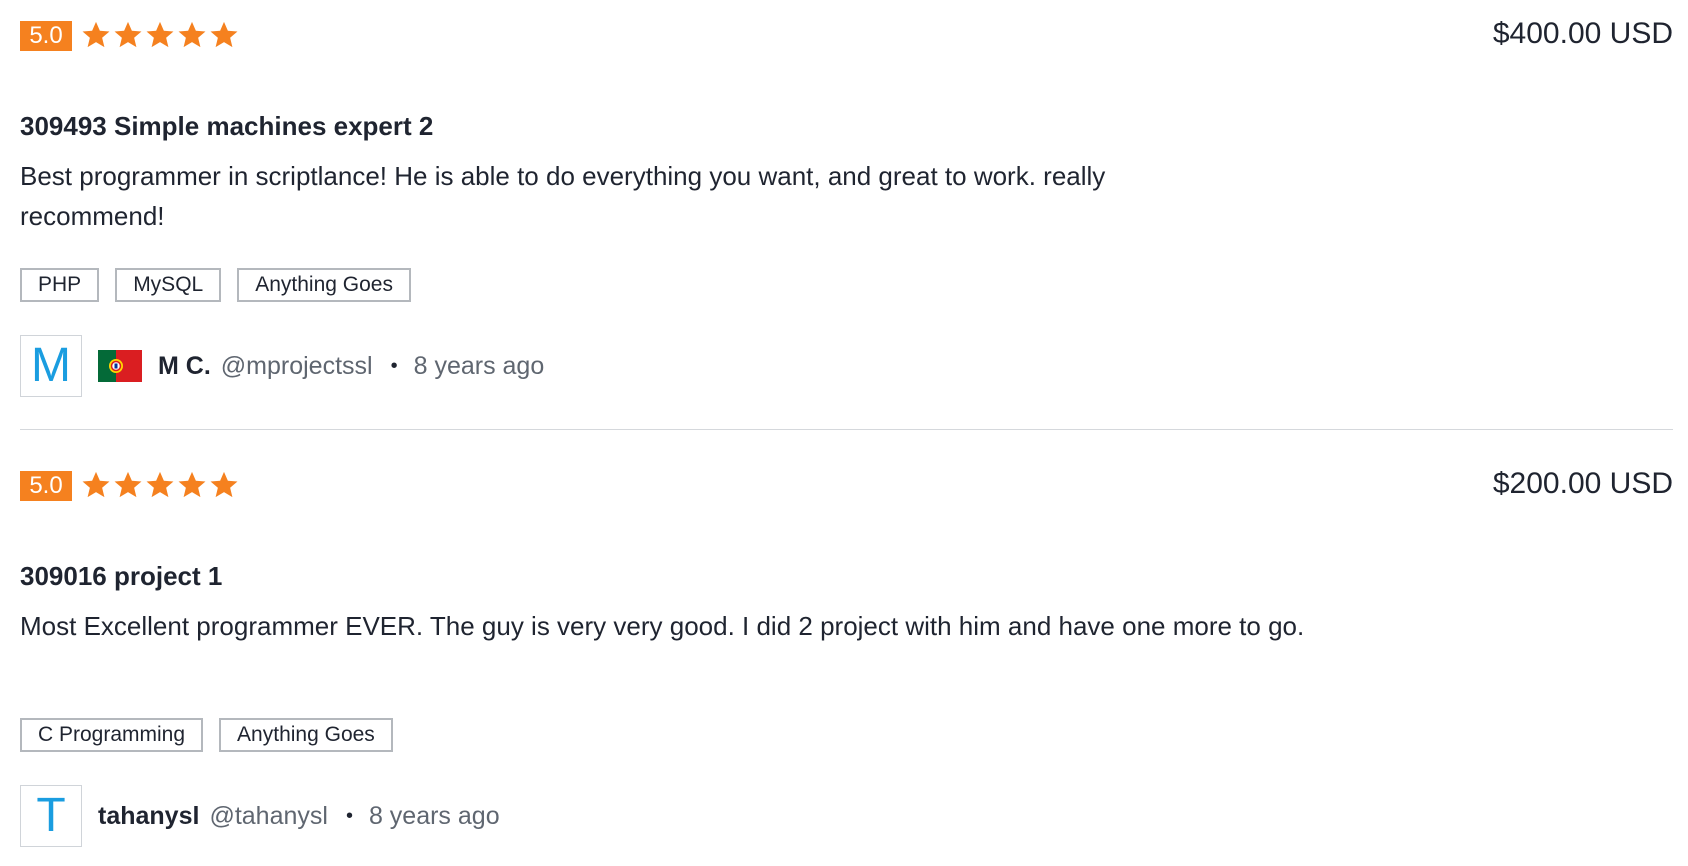  What do you see at coordinates (184, 366) in the screenshot?
I see `reviewer-name: M C.` at bounding box center [184, 366].